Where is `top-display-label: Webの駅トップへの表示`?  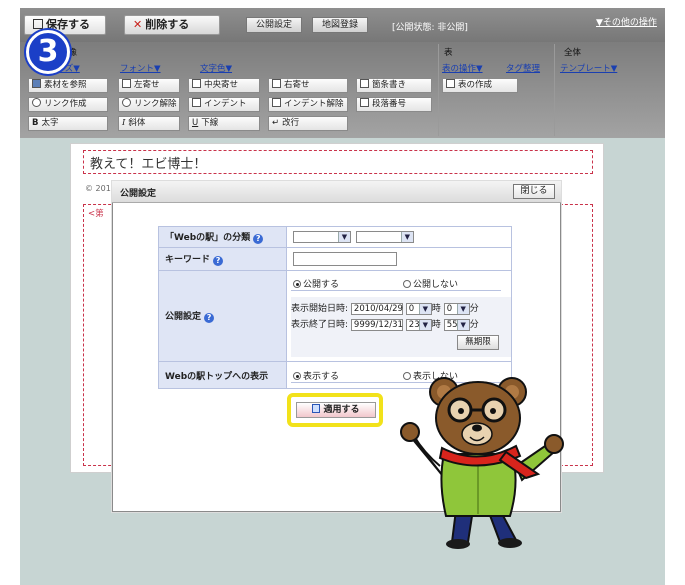
top-display-label: Webの駅トップへの表示 is located at coordinates (222, 375).